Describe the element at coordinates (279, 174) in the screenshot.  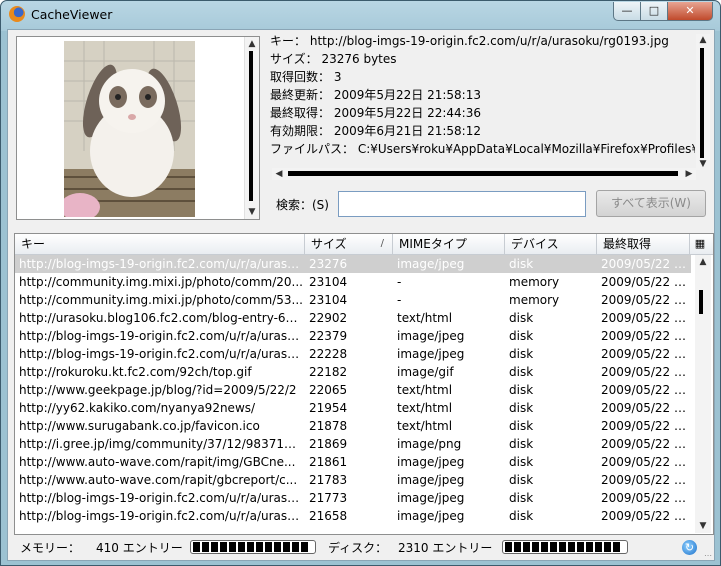
I see `scroll-left-icon: ◀` at that location.